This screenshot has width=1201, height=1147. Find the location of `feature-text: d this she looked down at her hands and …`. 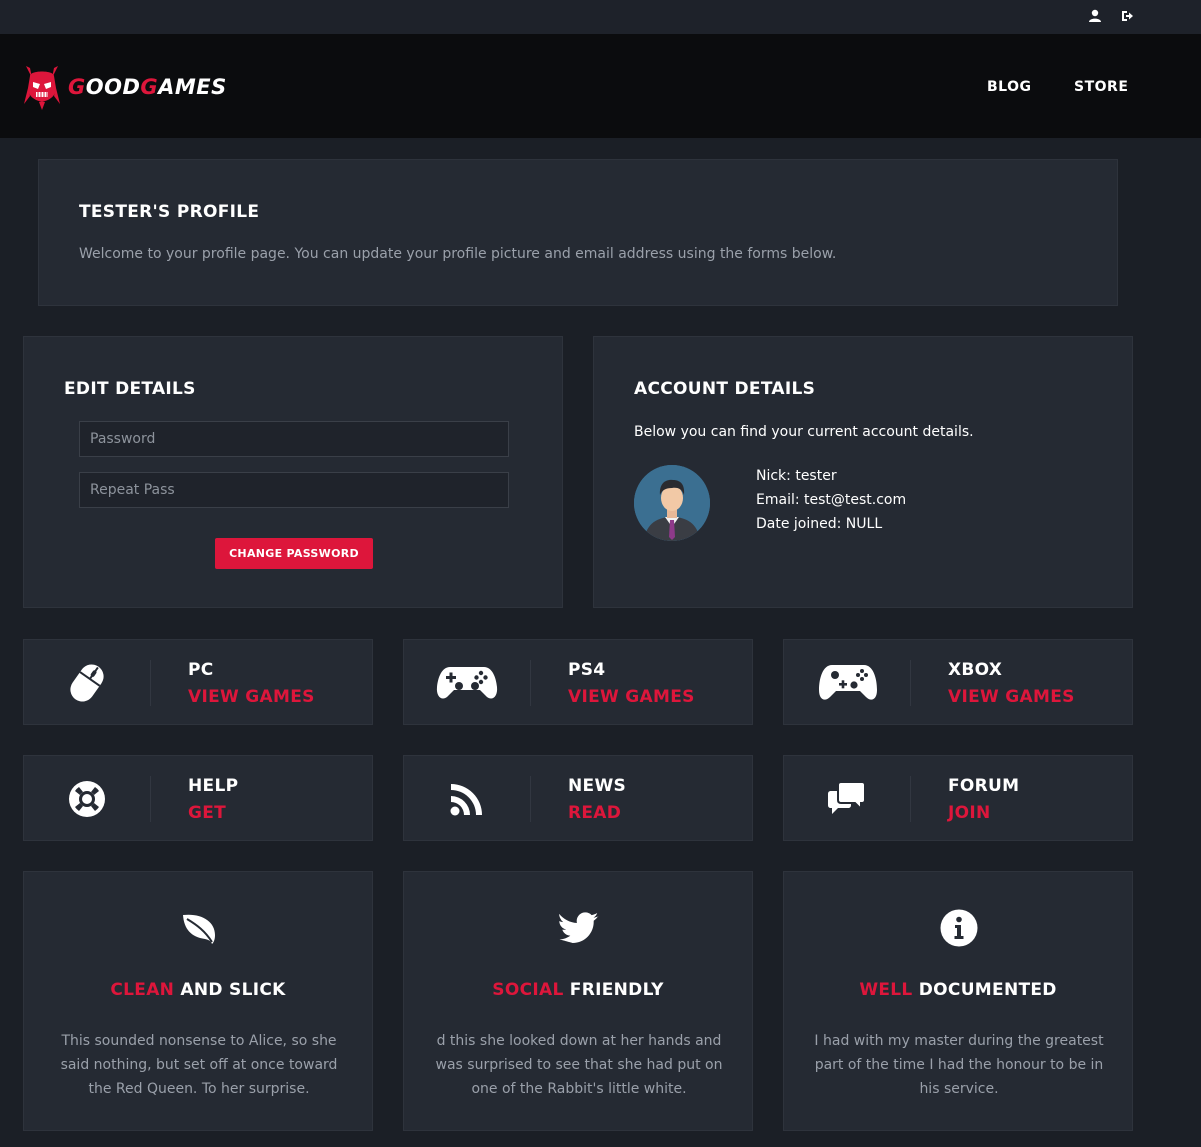

feature-text: d this she looked down at her hands and … is located at coordinates (579, 1065).